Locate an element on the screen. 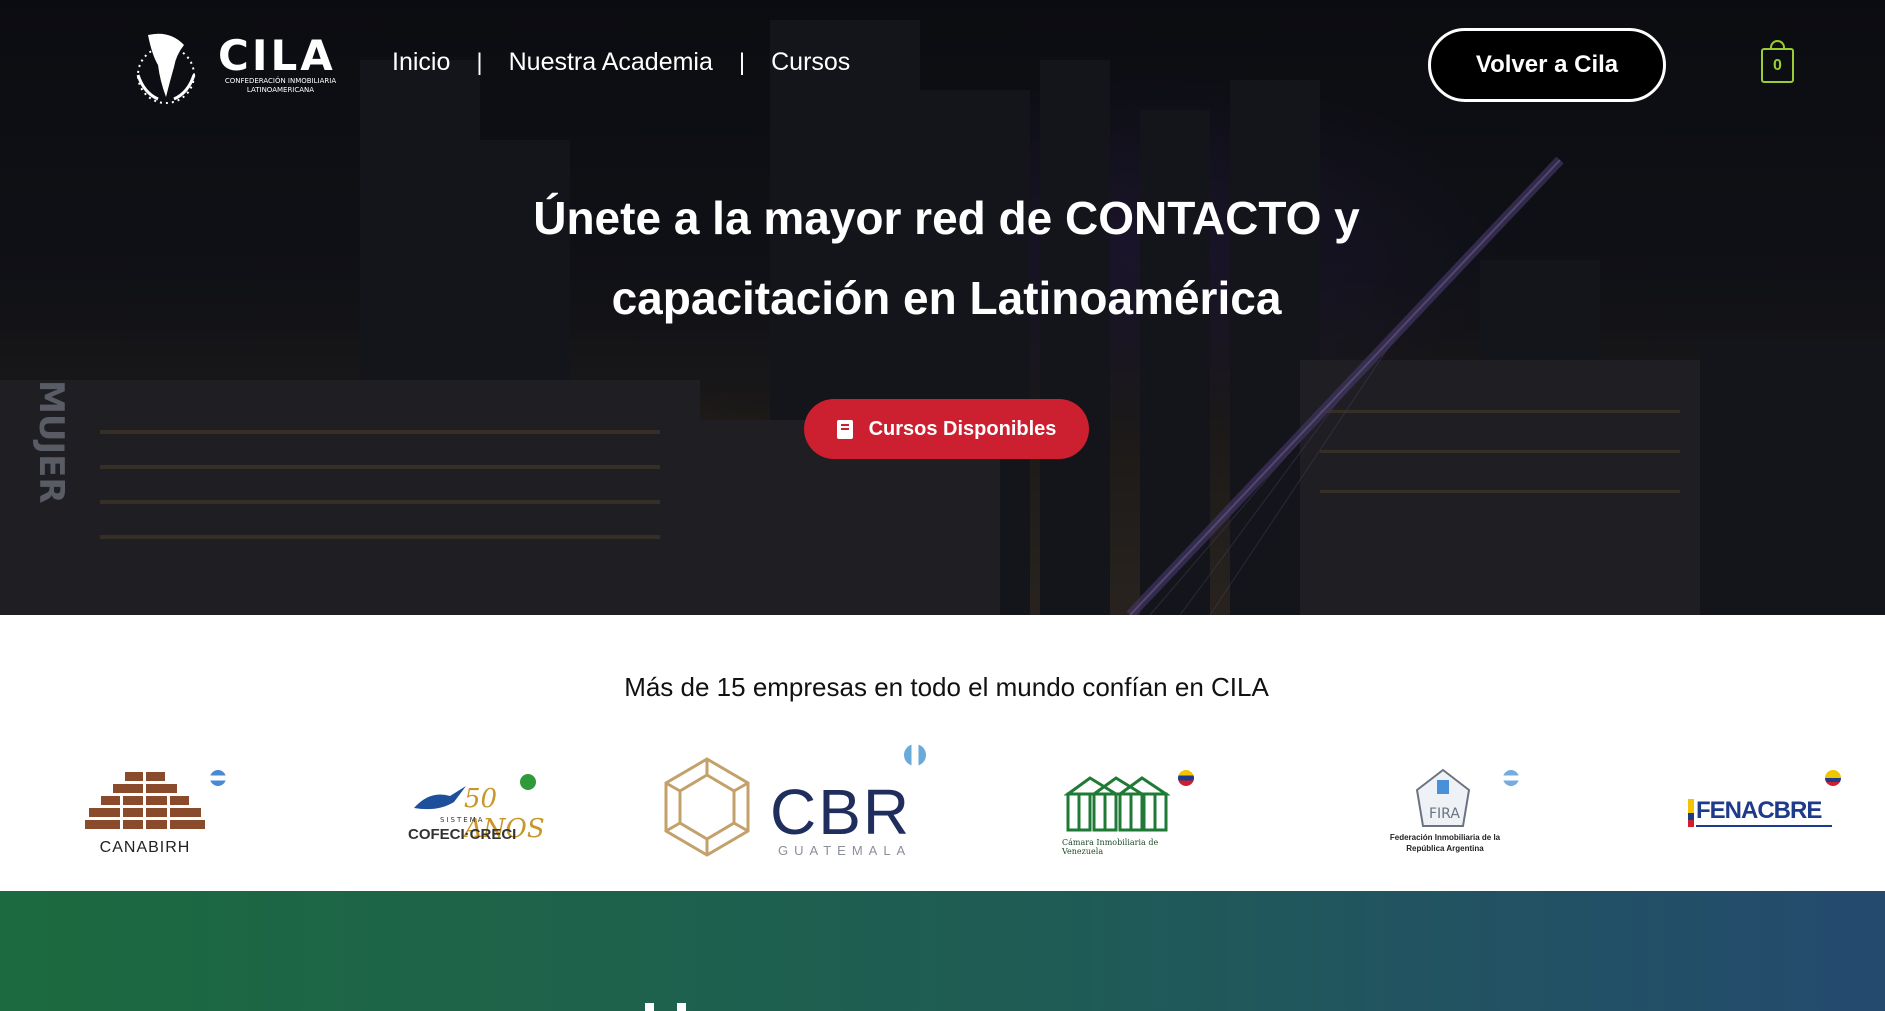 Image resolution: width=1885 pixels, height=1011 pixels. partner-logo-canabirh: CANABIRH is located at coordinates (150, 813).